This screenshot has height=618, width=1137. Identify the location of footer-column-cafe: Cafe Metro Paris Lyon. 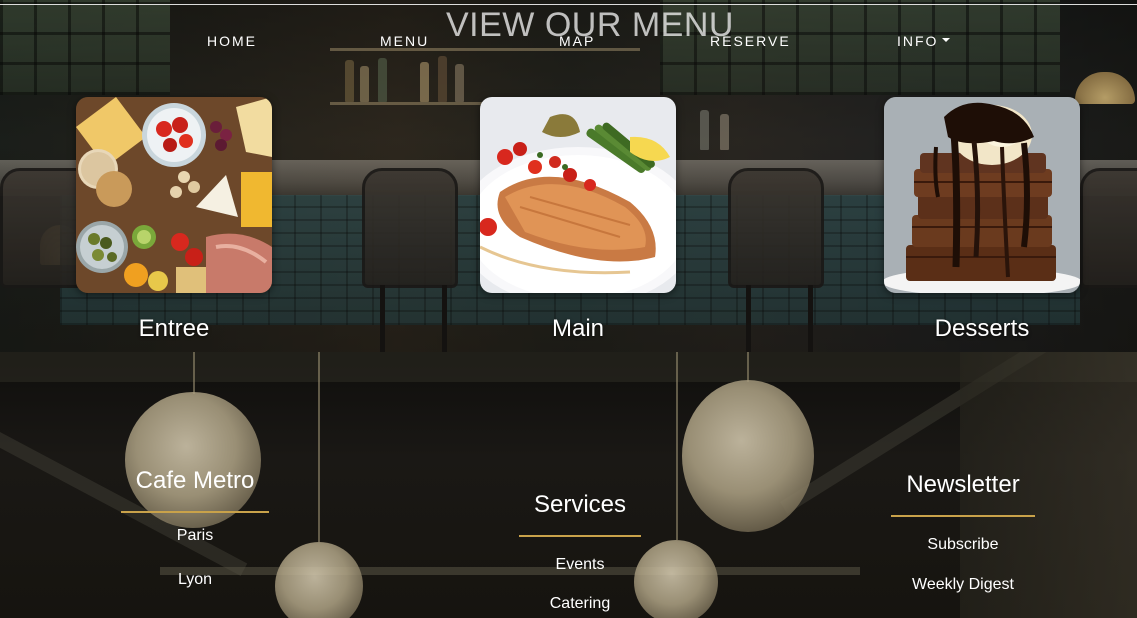
(195, 528).